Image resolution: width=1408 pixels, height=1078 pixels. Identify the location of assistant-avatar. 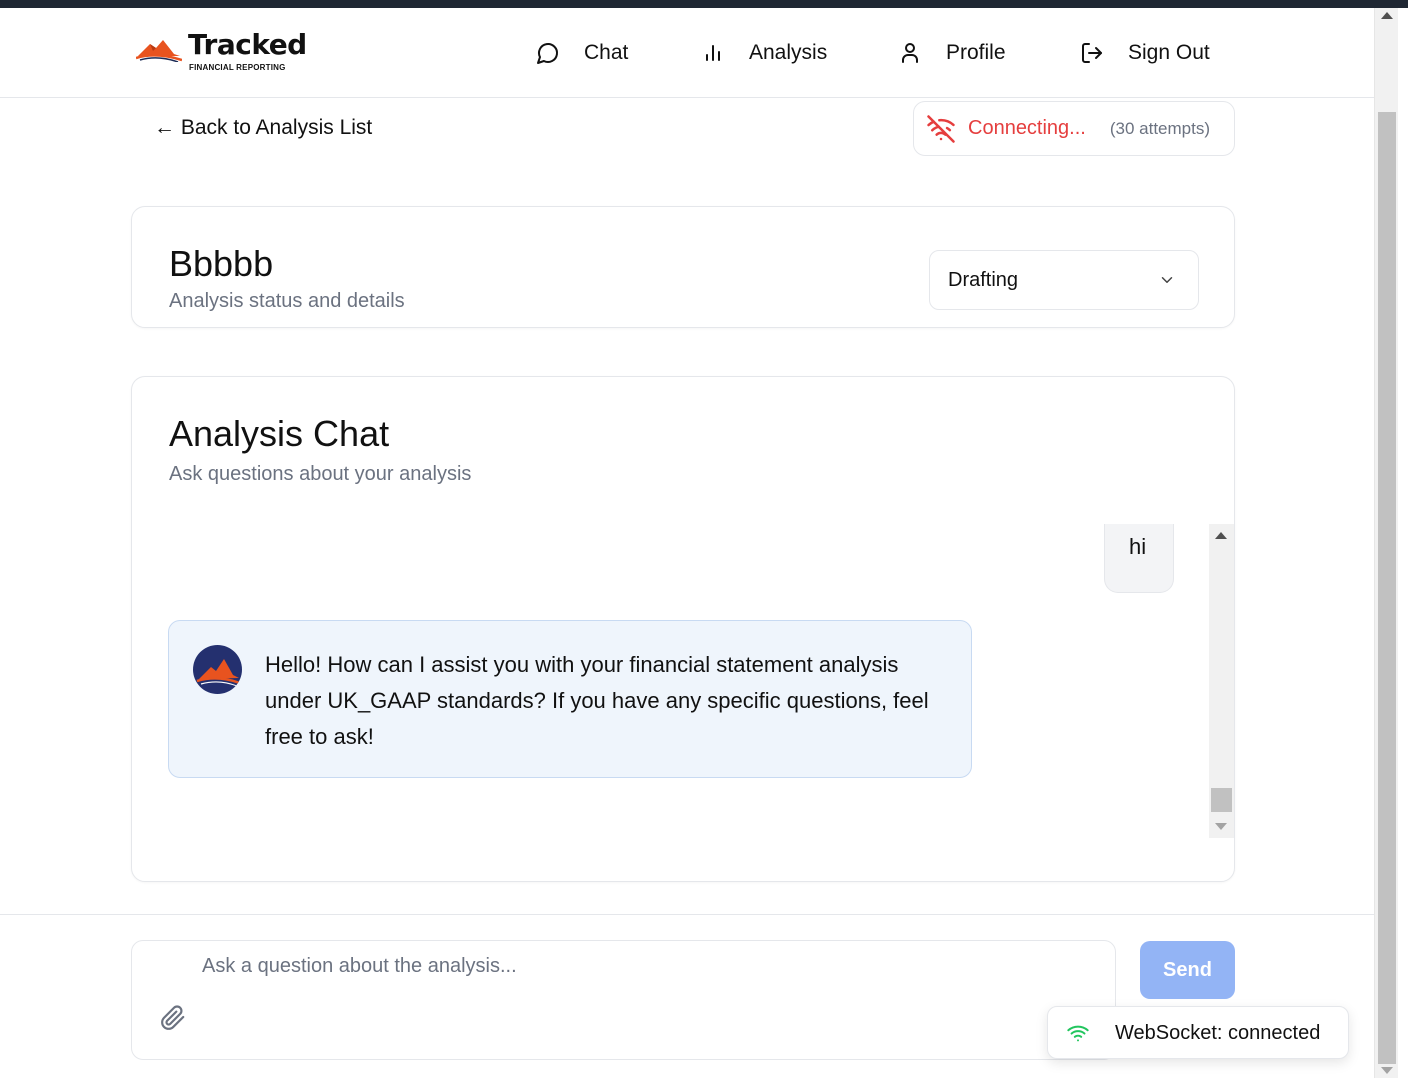
(217, 669).